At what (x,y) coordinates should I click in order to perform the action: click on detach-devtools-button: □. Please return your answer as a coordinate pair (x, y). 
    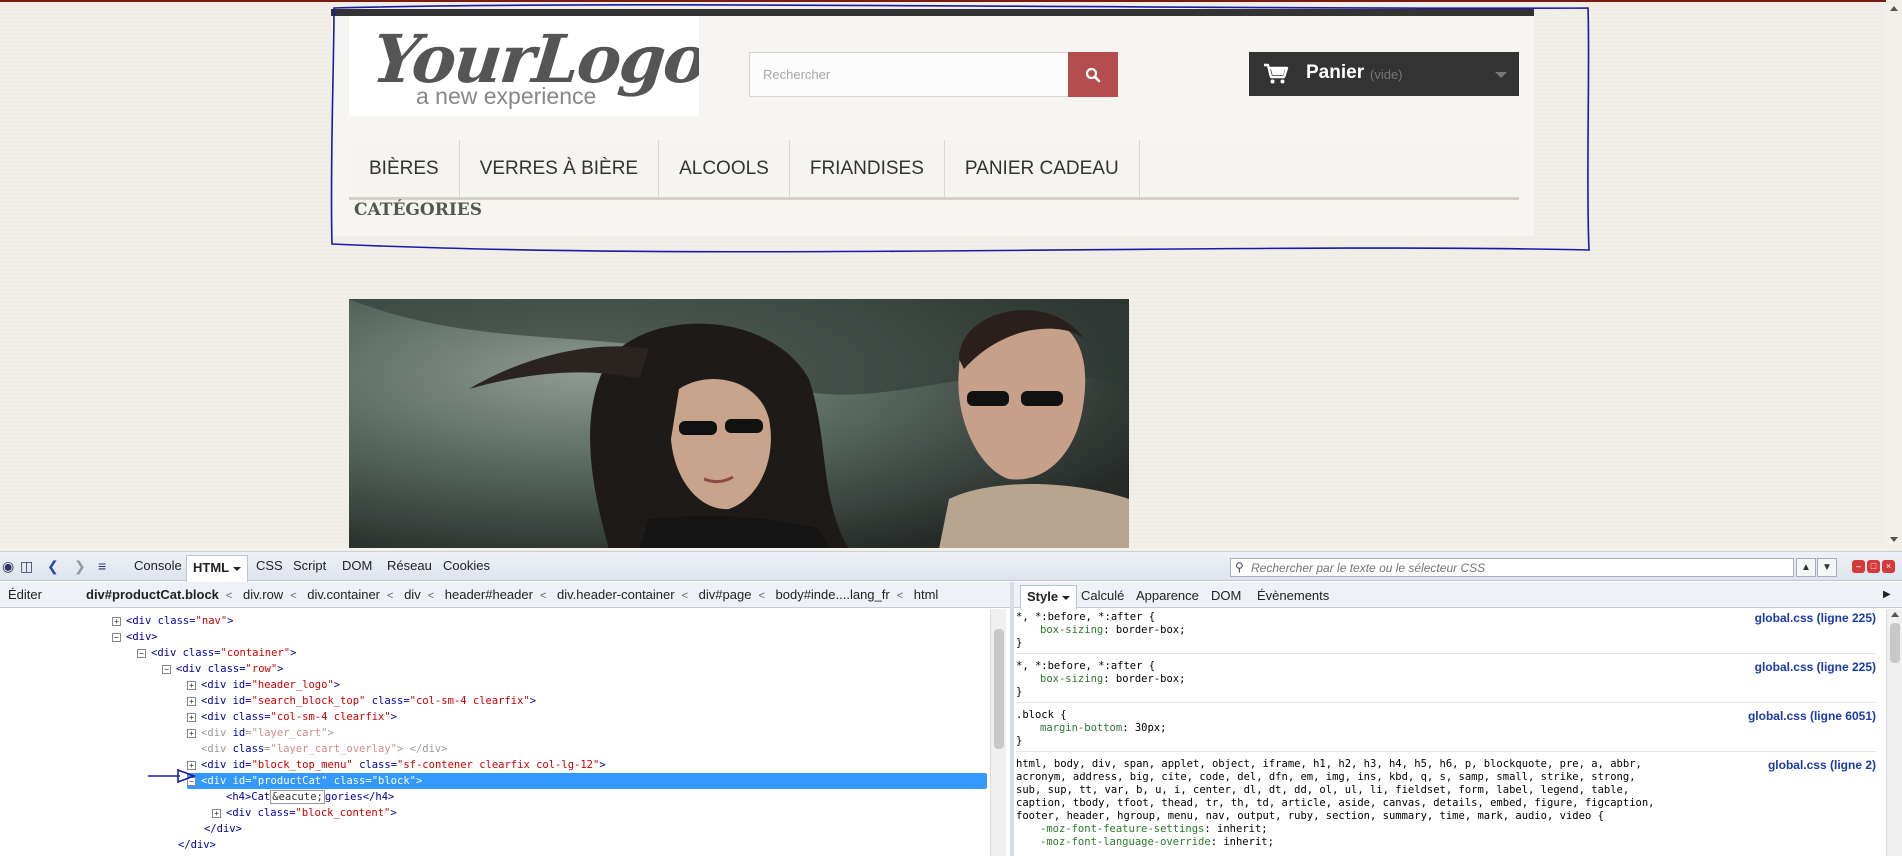
    Looking at the image, I should click on (1873, 566).